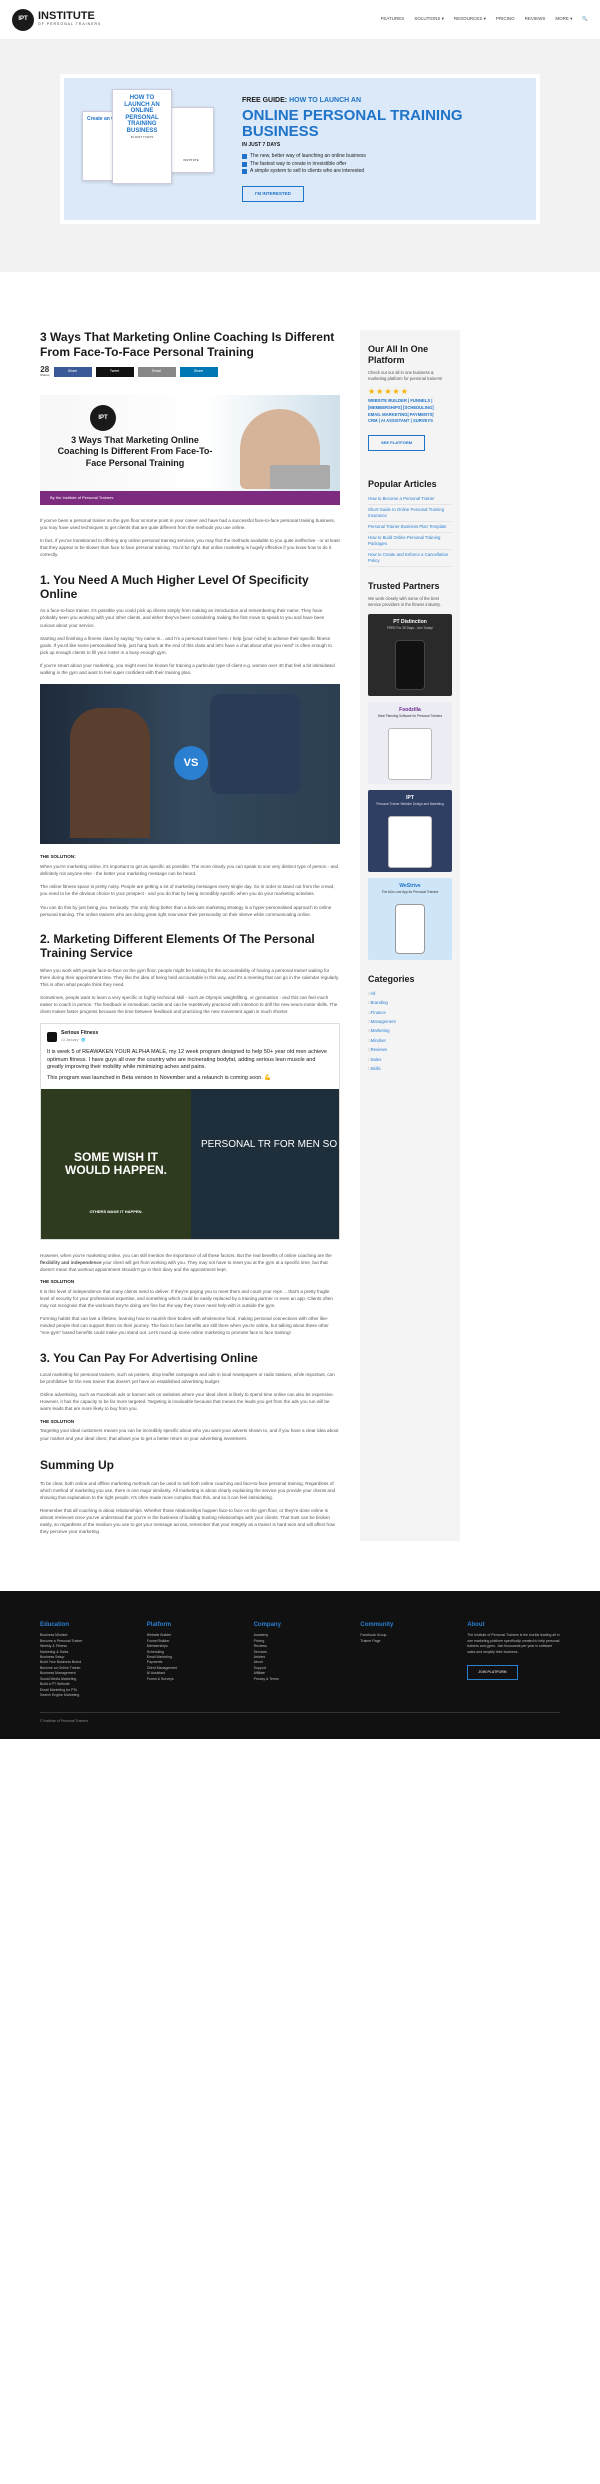 This screenshot has width=600, height=2484. Describe the element at coordinates (388, 392) in the screenshot. I see `star-rating: ★★★★★` at that location.